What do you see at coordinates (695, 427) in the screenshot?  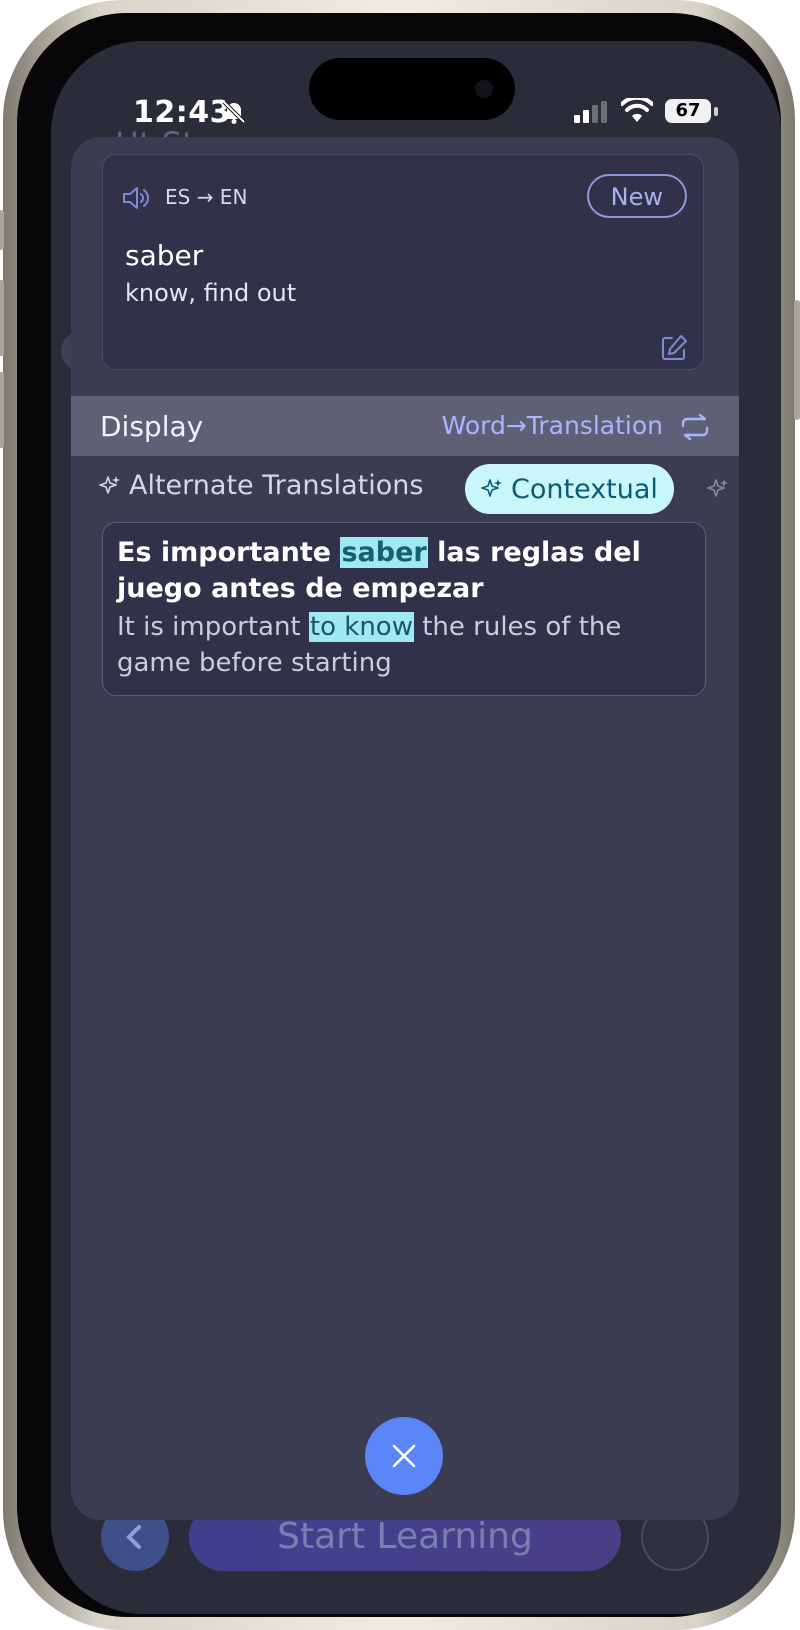 I see `swap-icon` at bounding box center [695, 427].